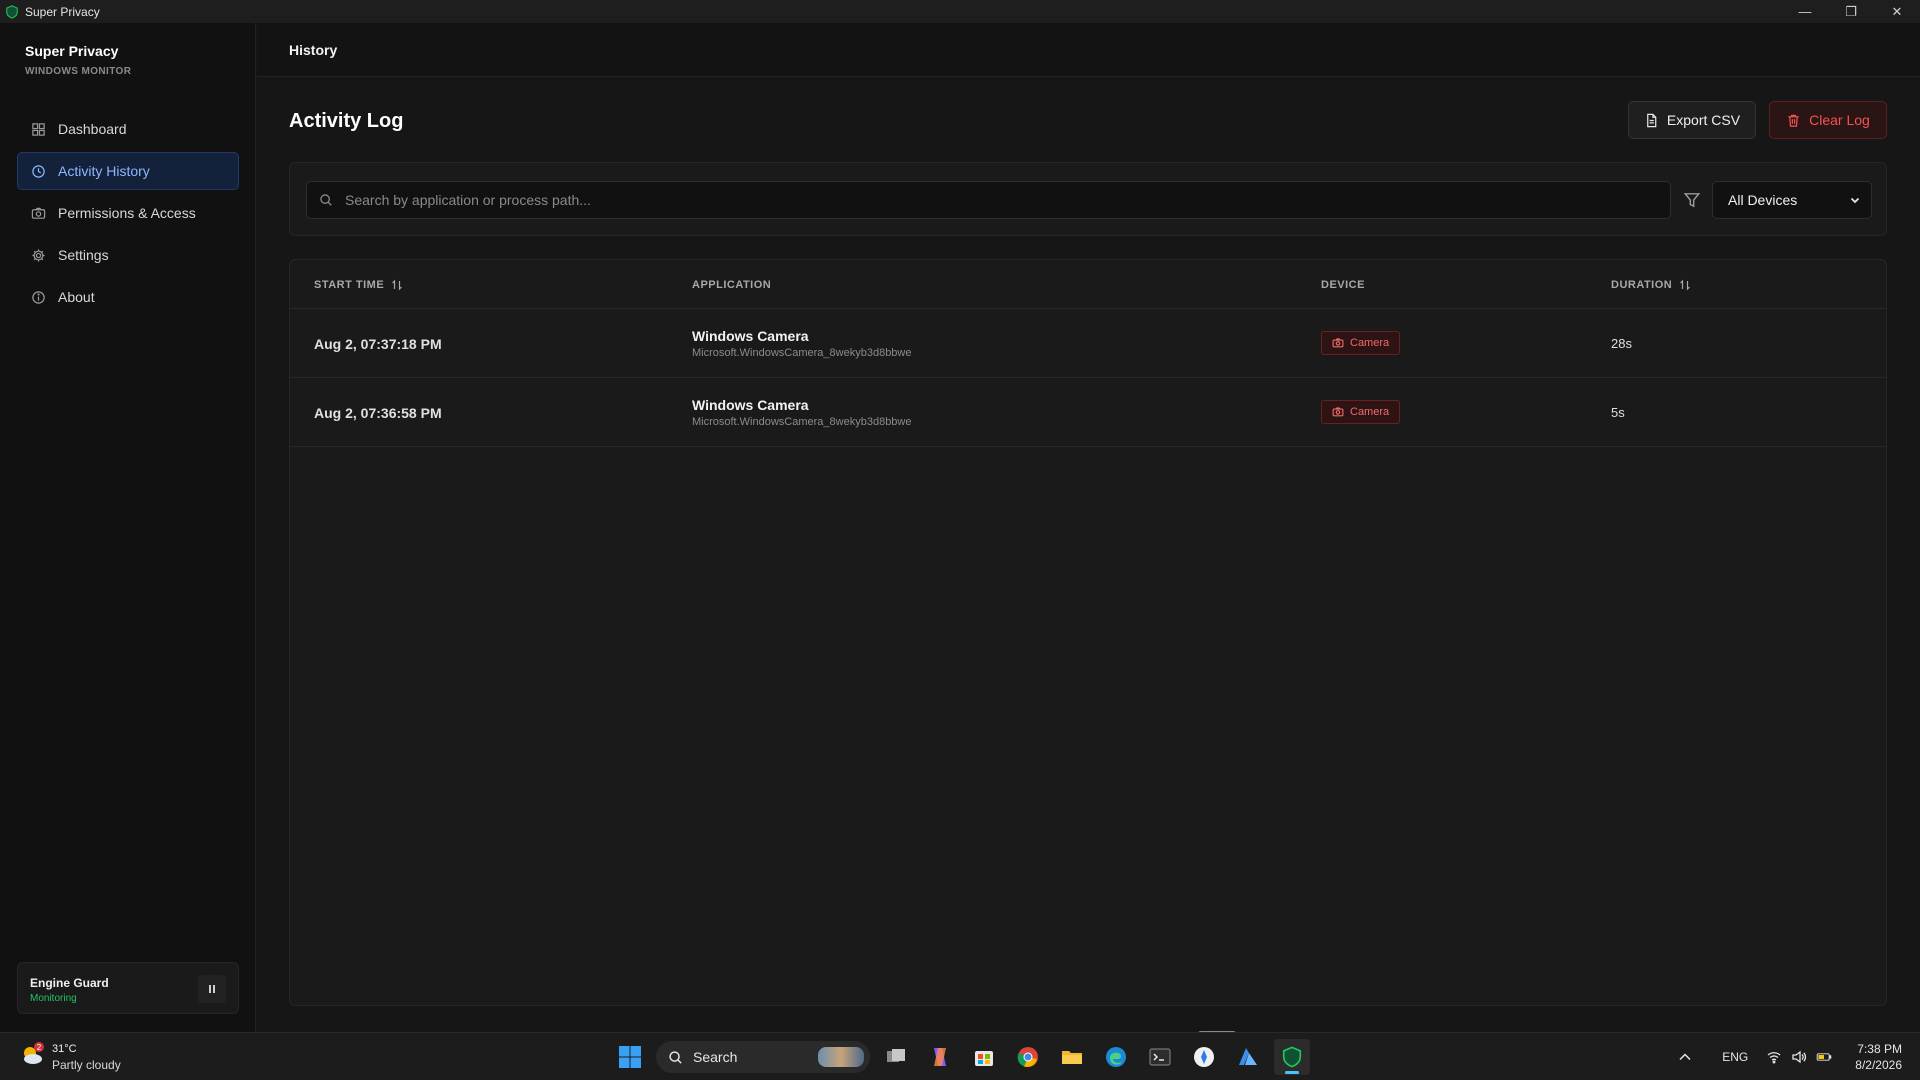  I want to click on export-csv-button: Export CSV, so click(1692, 120).